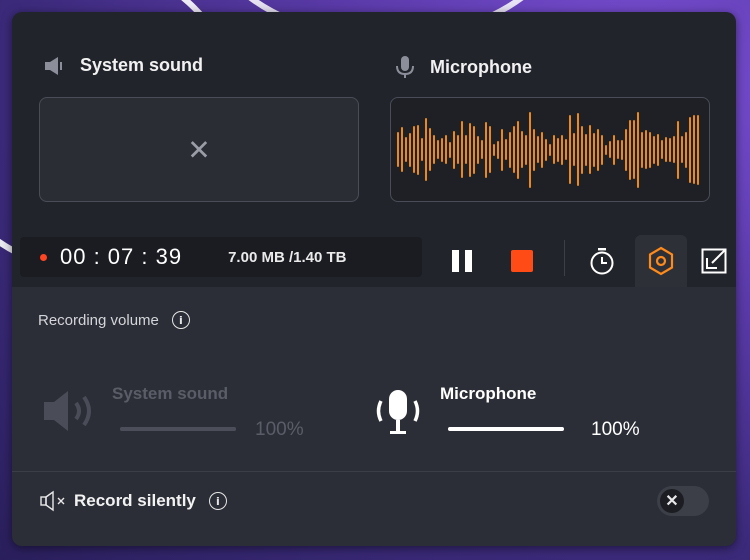 Image resolution: width=750 pixels, height=560 pixels. I want to click on stopwatch-icon, so click(602, 261).